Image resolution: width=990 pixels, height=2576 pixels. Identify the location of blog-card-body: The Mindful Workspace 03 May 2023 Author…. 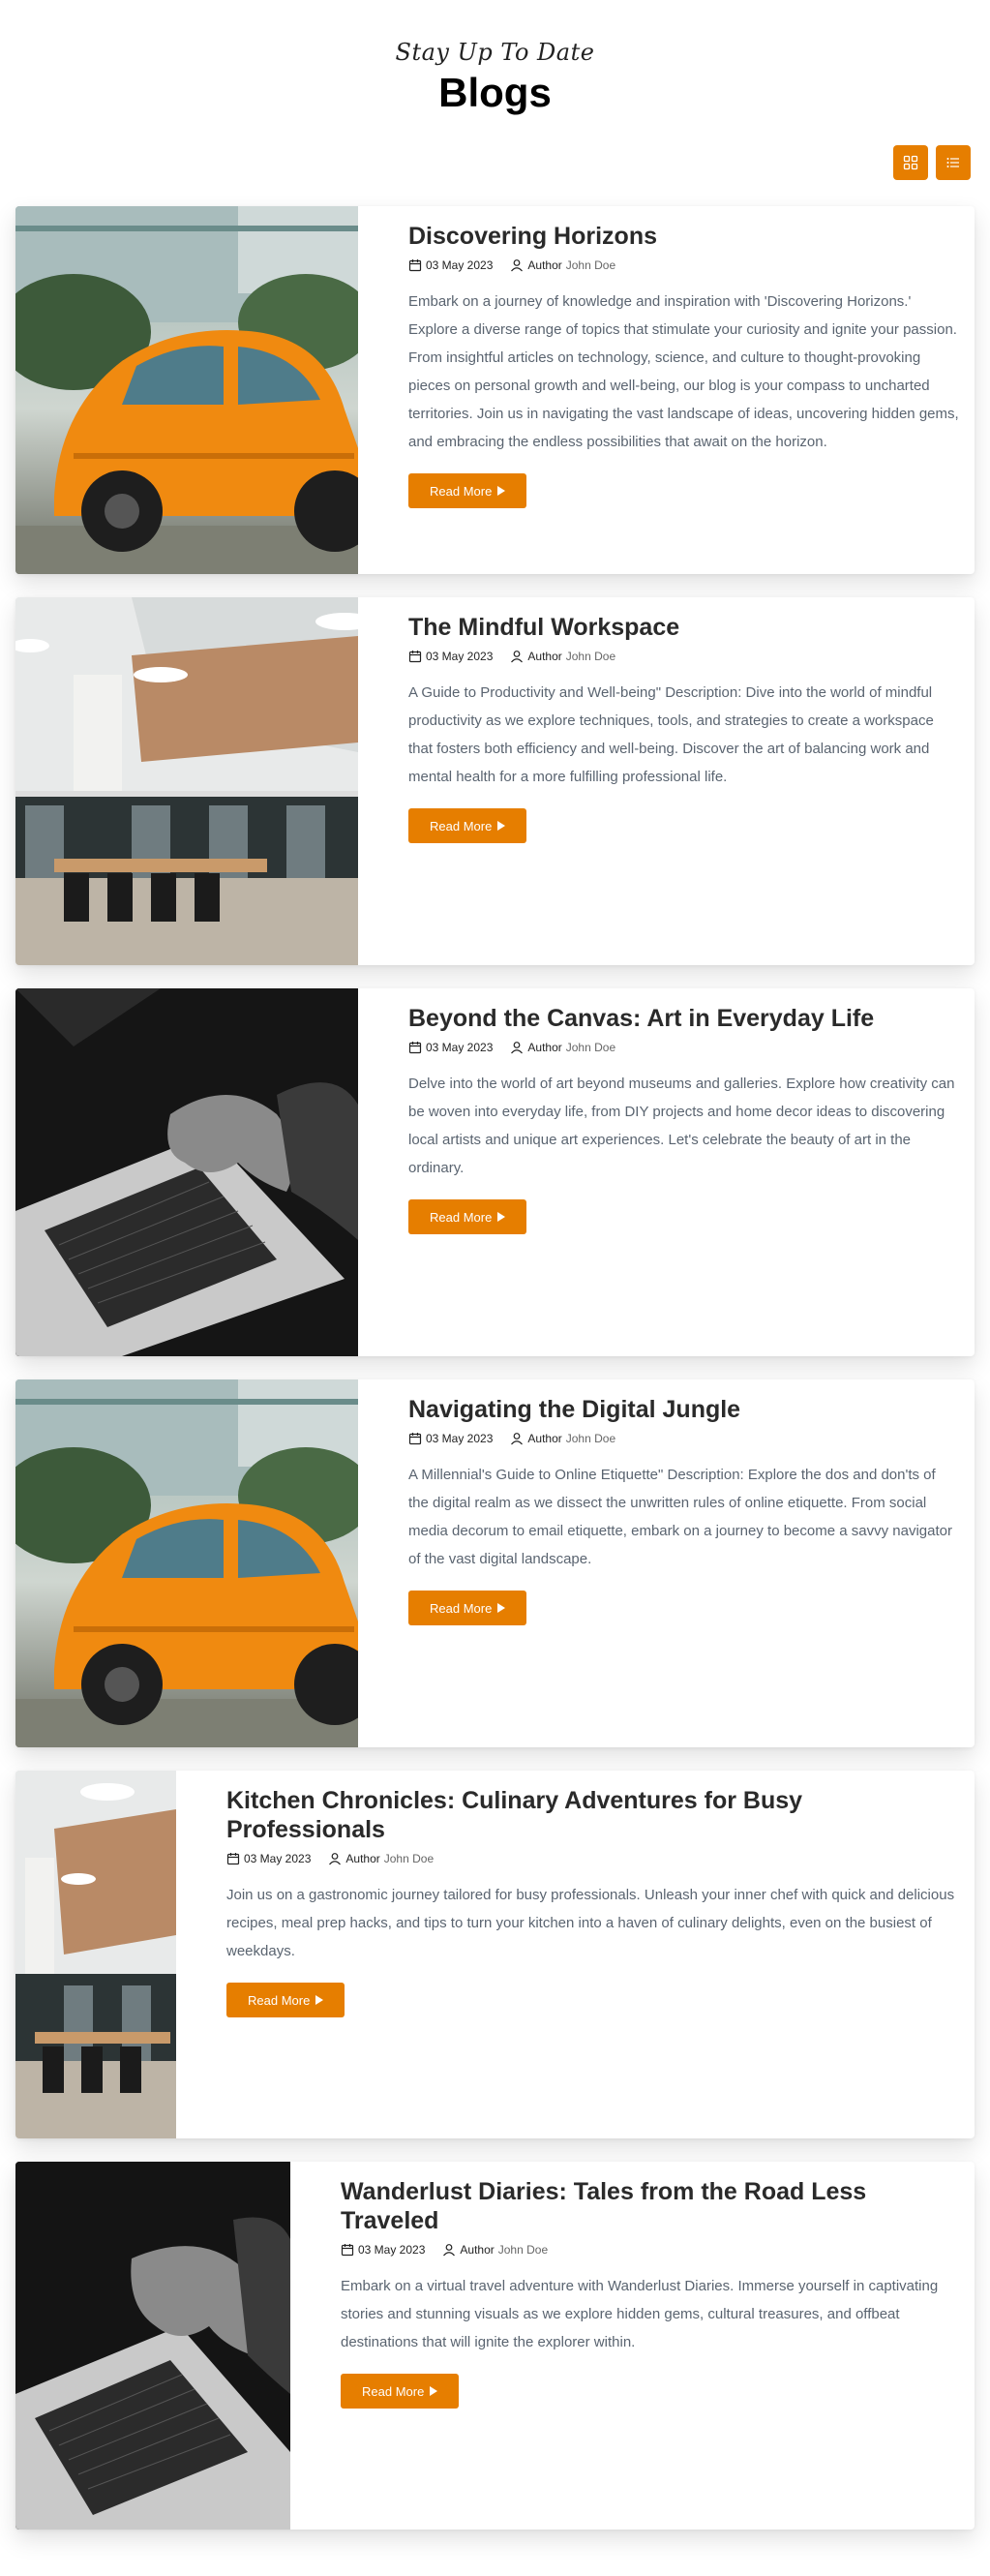
(666, 781).